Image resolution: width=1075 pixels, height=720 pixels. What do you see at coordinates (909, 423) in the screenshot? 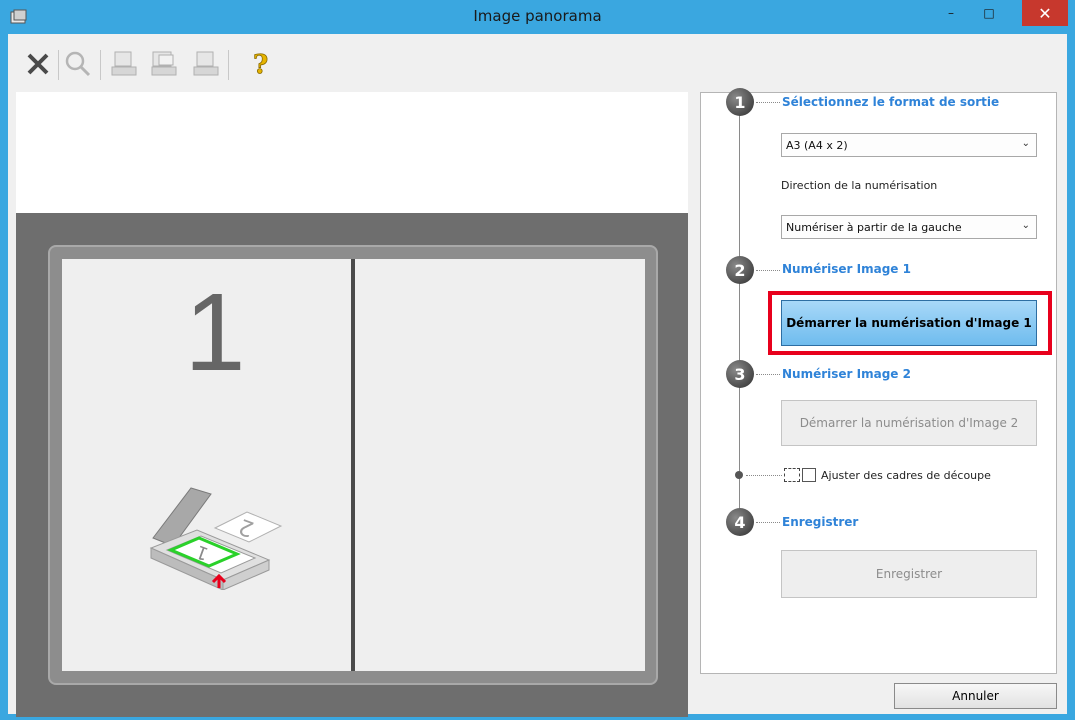
I see `scan-image-2-button: Démarrer la numérisation d'Image 2` at bounding box center [909, 423].